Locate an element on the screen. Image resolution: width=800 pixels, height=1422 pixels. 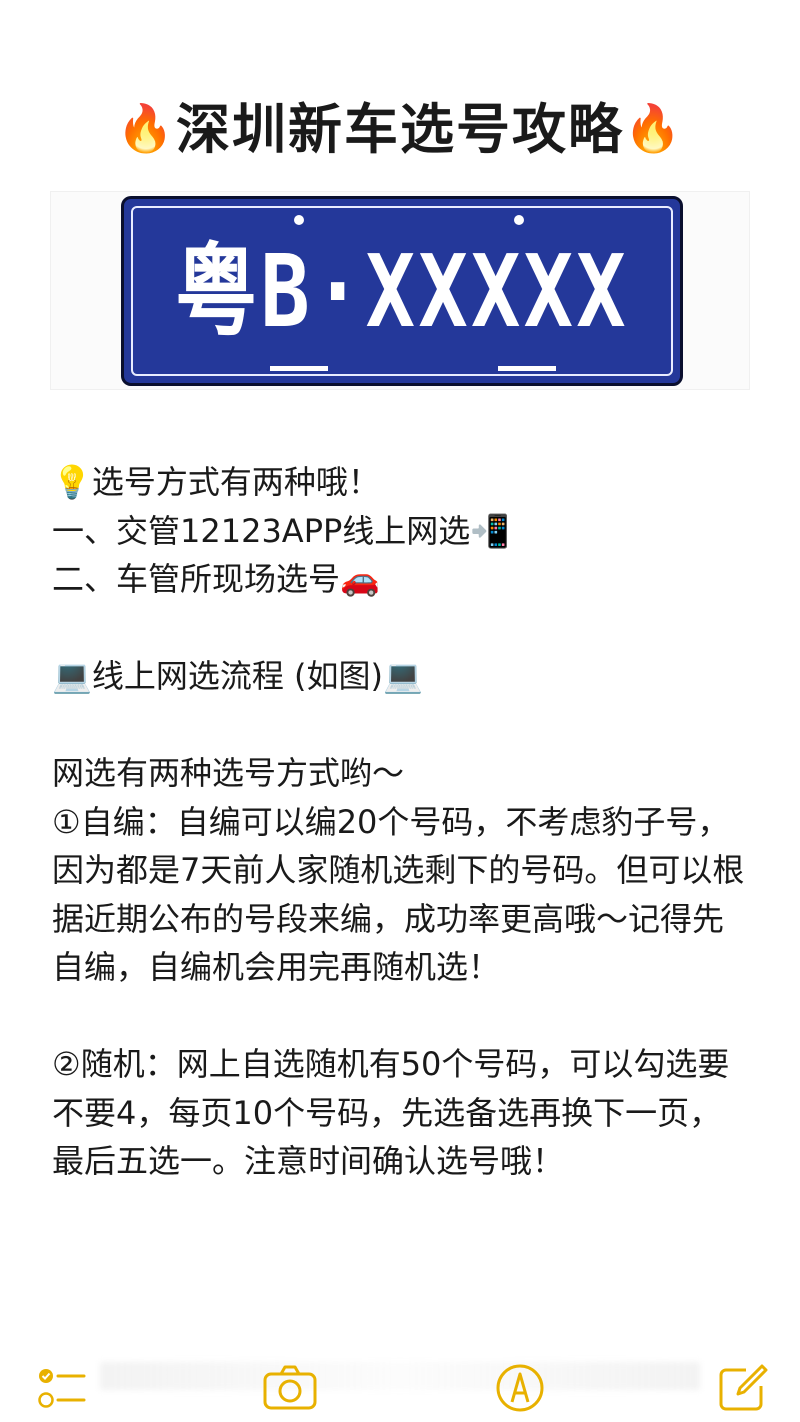
compose-icon is located at coordinates (743, 1387).